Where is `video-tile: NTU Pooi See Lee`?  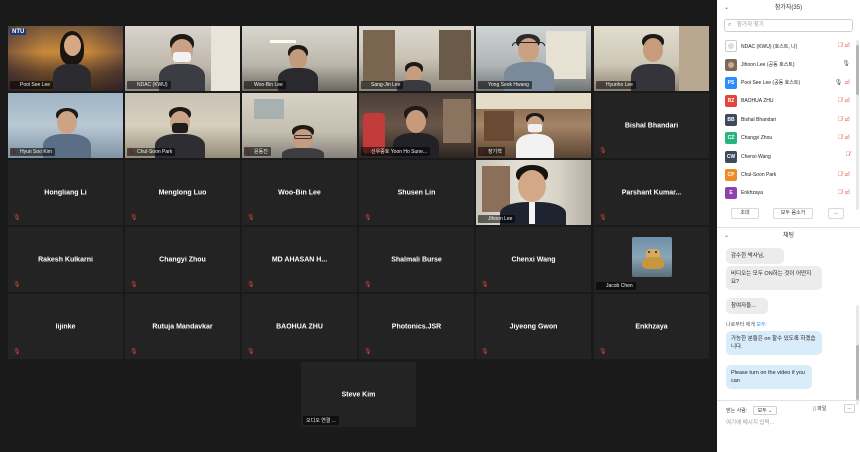
video-tile: NTU Pooi See Lee is located at coordinates (65, 58).